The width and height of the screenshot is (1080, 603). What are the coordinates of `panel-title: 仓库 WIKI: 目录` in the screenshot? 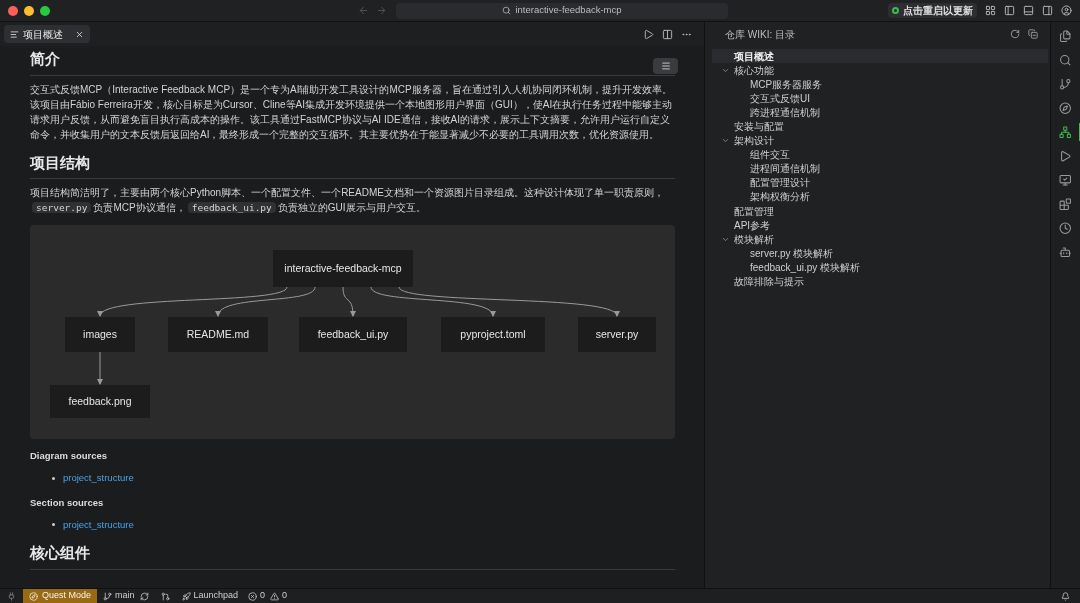 It's located at (760, 34).